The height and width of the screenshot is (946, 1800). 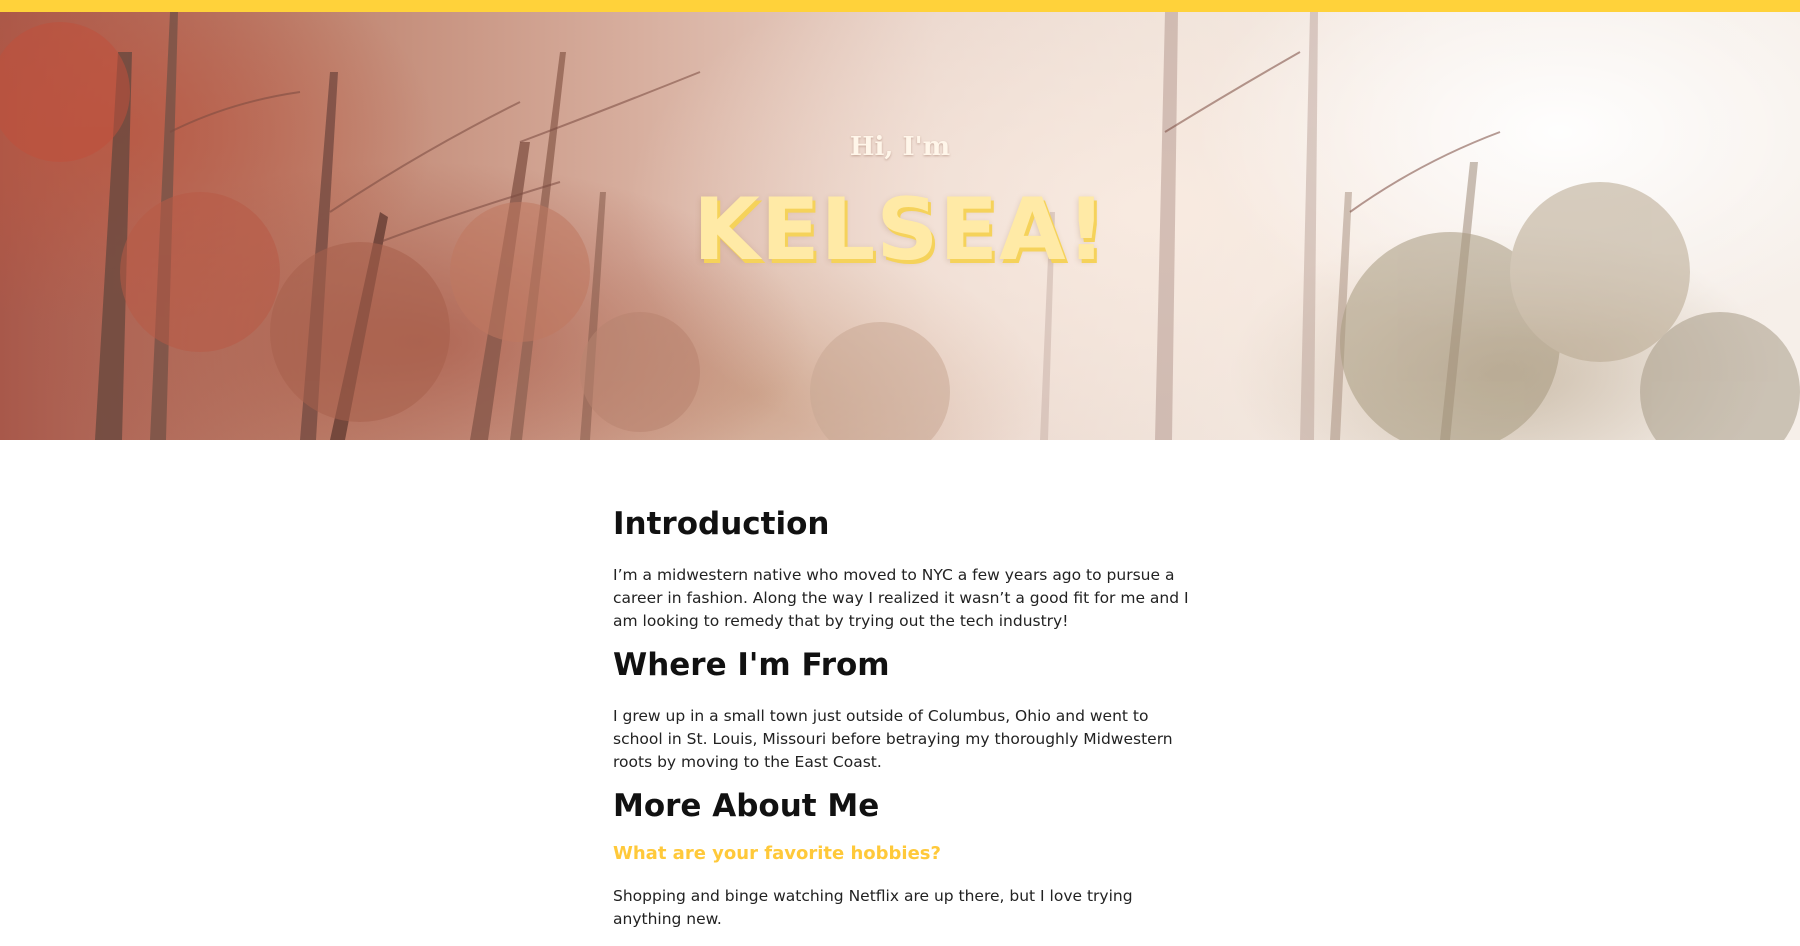 I want to click on hero-name: KELSEA!, so click(x=900, y=230).